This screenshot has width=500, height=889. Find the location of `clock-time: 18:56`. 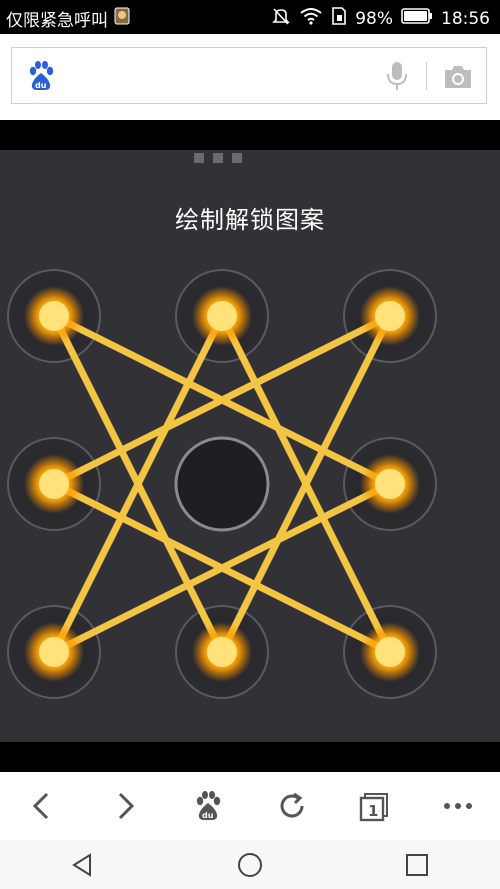

clock-time: 18:56 is located at coordinates (465, 18).